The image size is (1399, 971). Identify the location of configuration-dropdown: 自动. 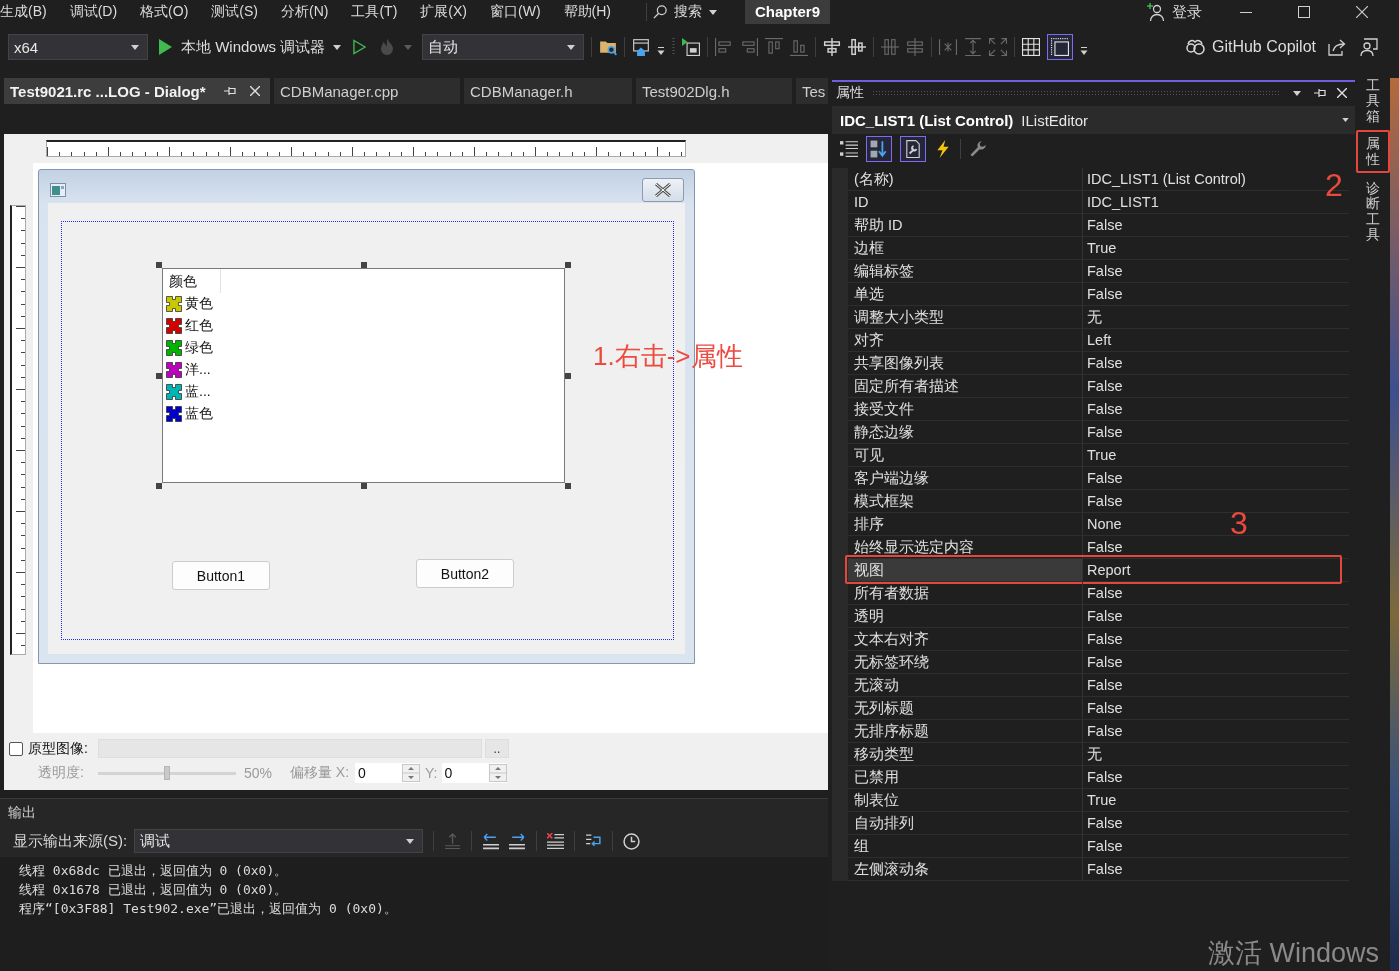
(503, 47).